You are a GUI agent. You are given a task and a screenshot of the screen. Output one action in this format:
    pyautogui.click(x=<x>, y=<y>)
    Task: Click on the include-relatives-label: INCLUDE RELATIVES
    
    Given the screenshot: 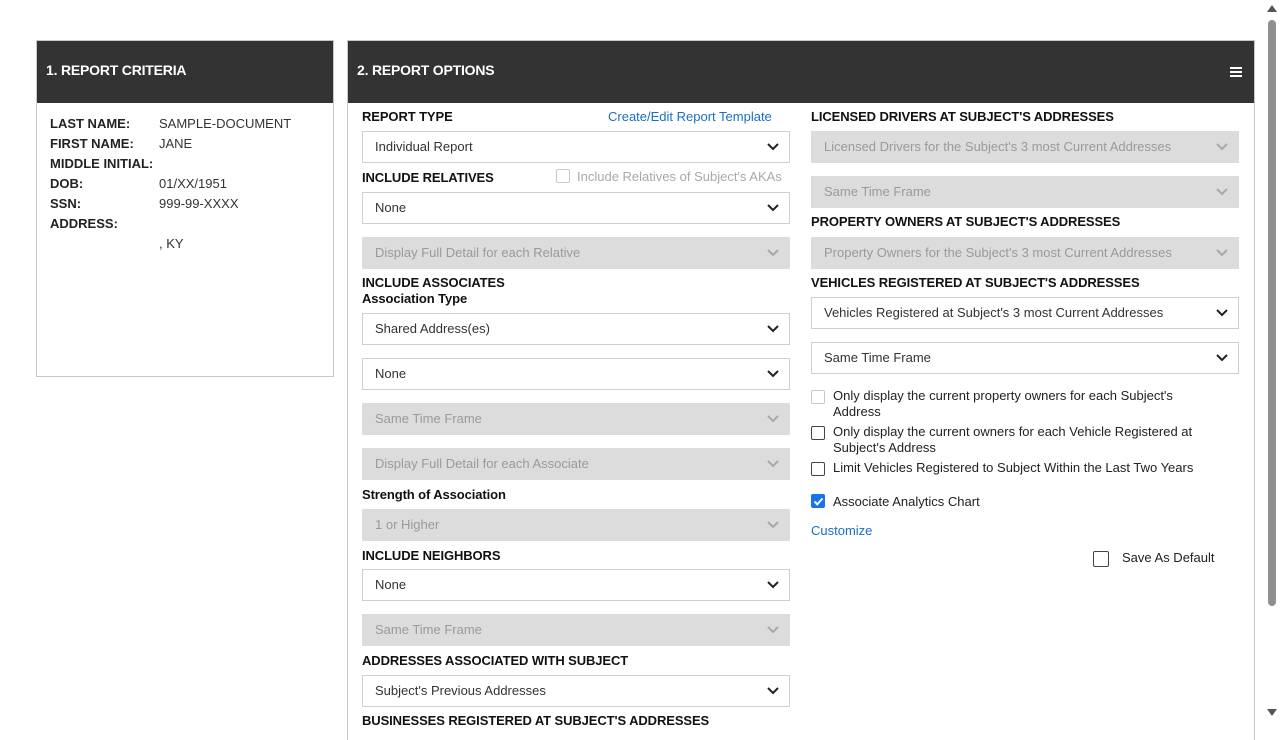 What is the action you would take?
    pyautogui.click(x=428, y=177)
    